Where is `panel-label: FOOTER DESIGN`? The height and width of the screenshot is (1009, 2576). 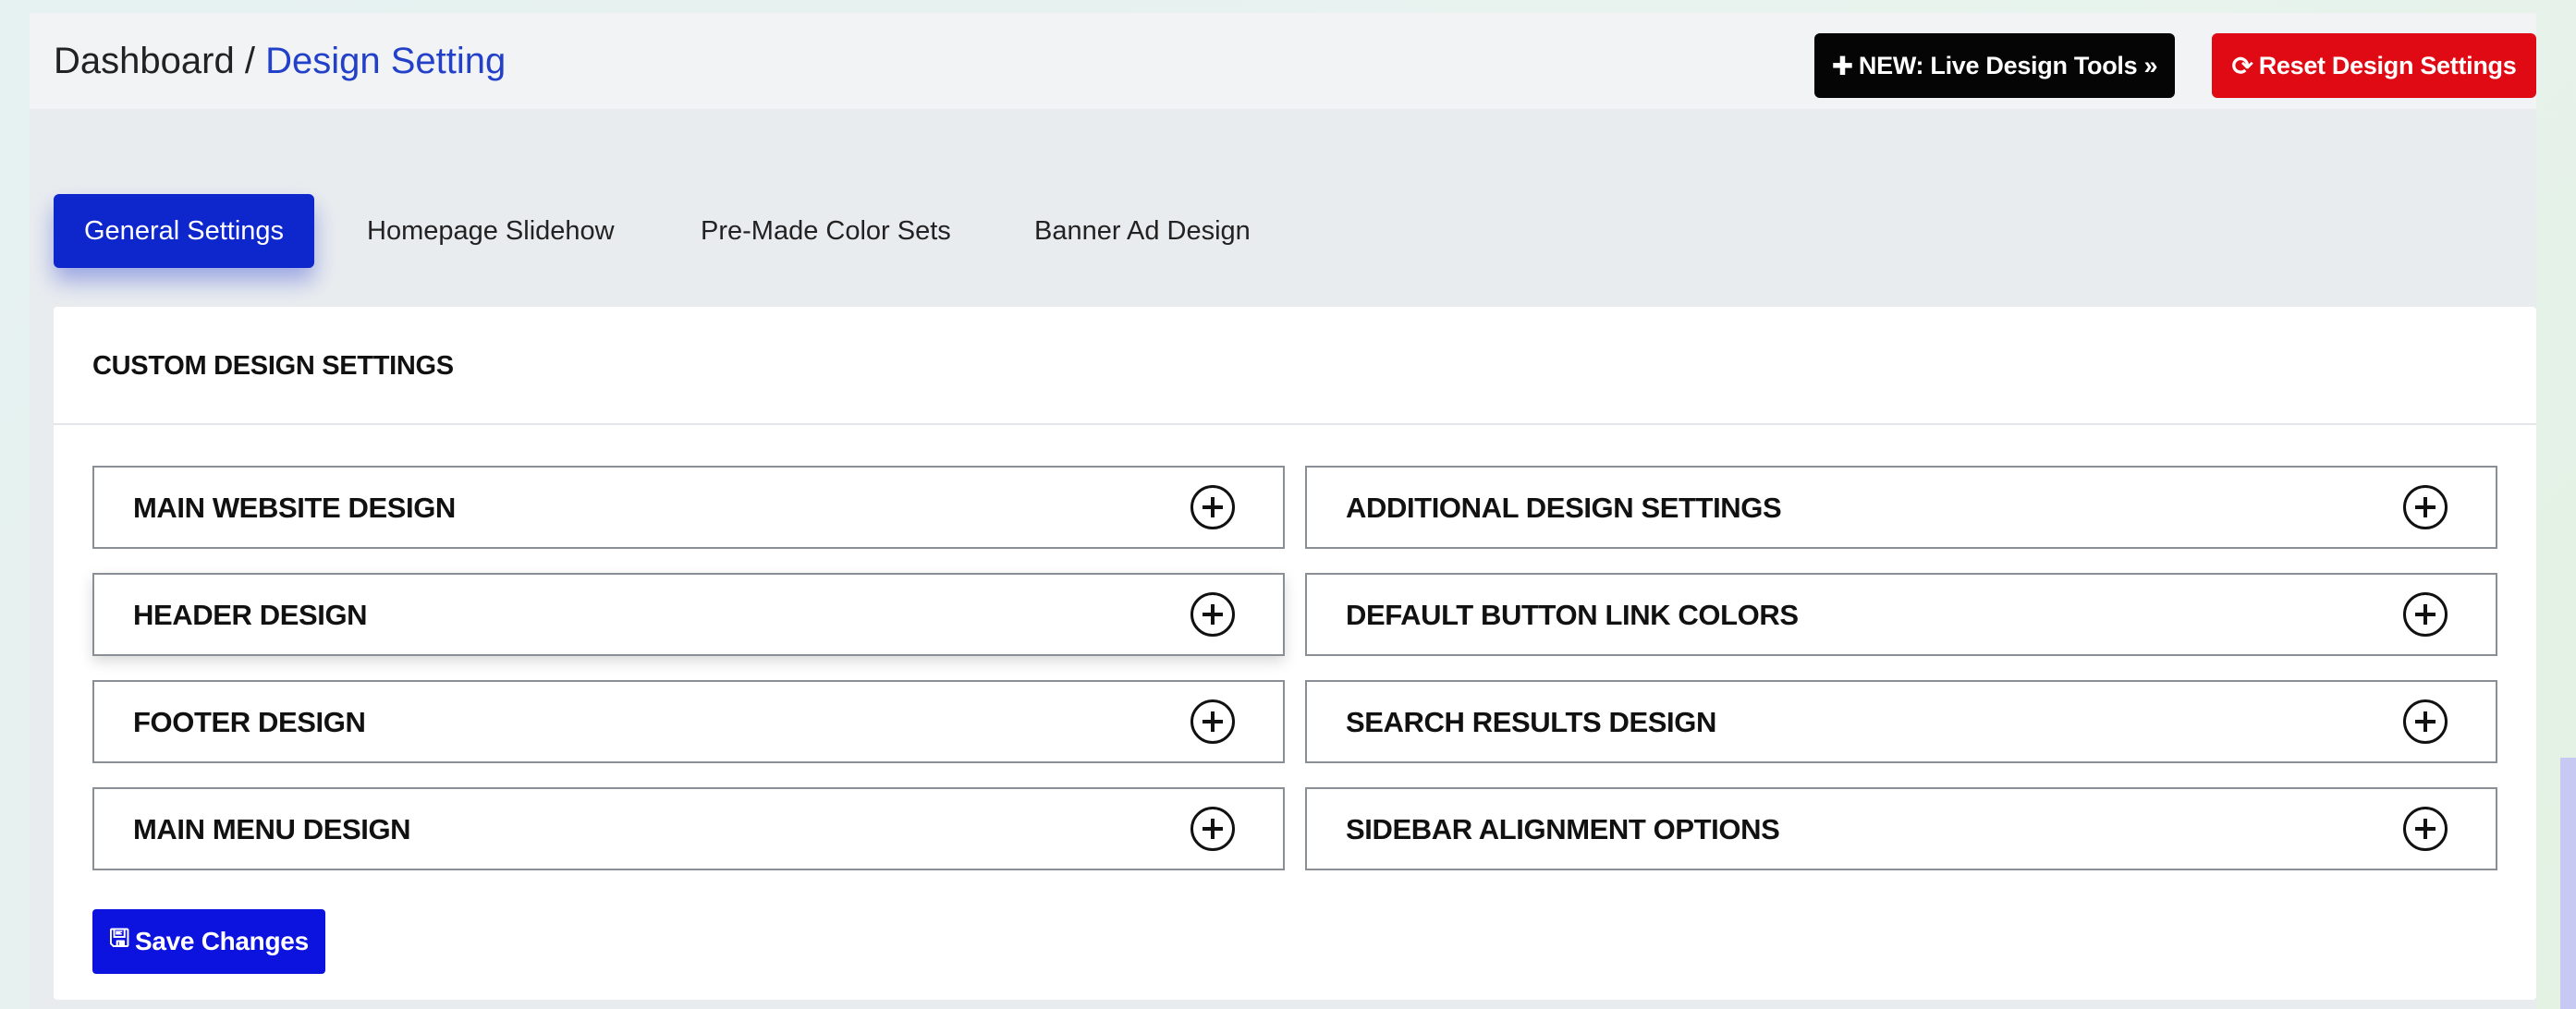 panel-label: FOOTER DESIGN is located at coordinates (249, 722).